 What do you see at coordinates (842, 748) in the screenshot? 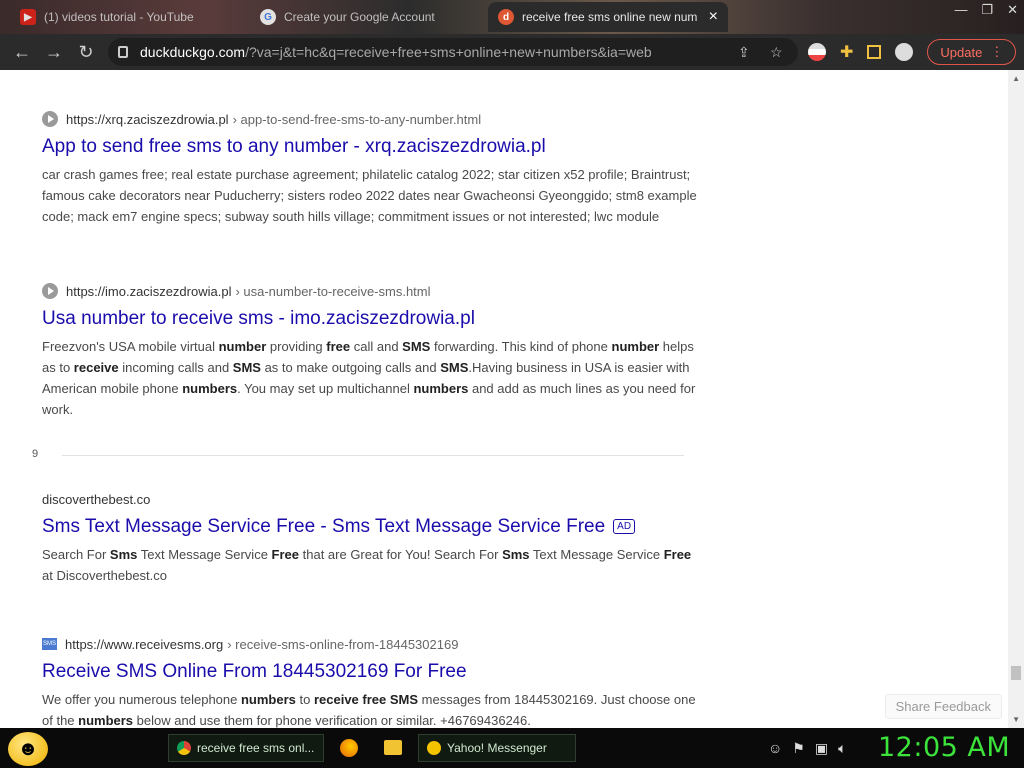
I see `volume-icon: 🔈︎` at bounding box center [842, 748].